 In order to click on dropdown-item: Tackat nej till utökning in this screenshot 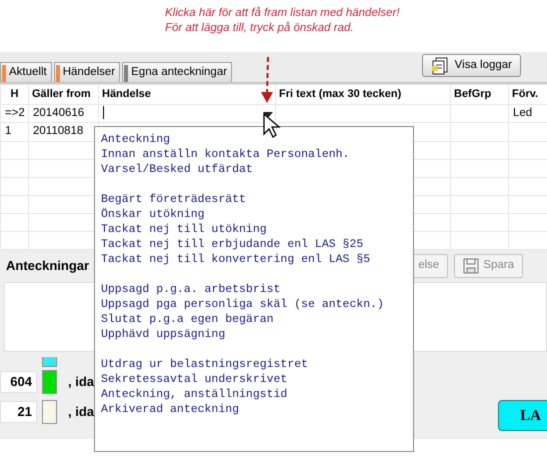, I will do `click(254, 229)`.